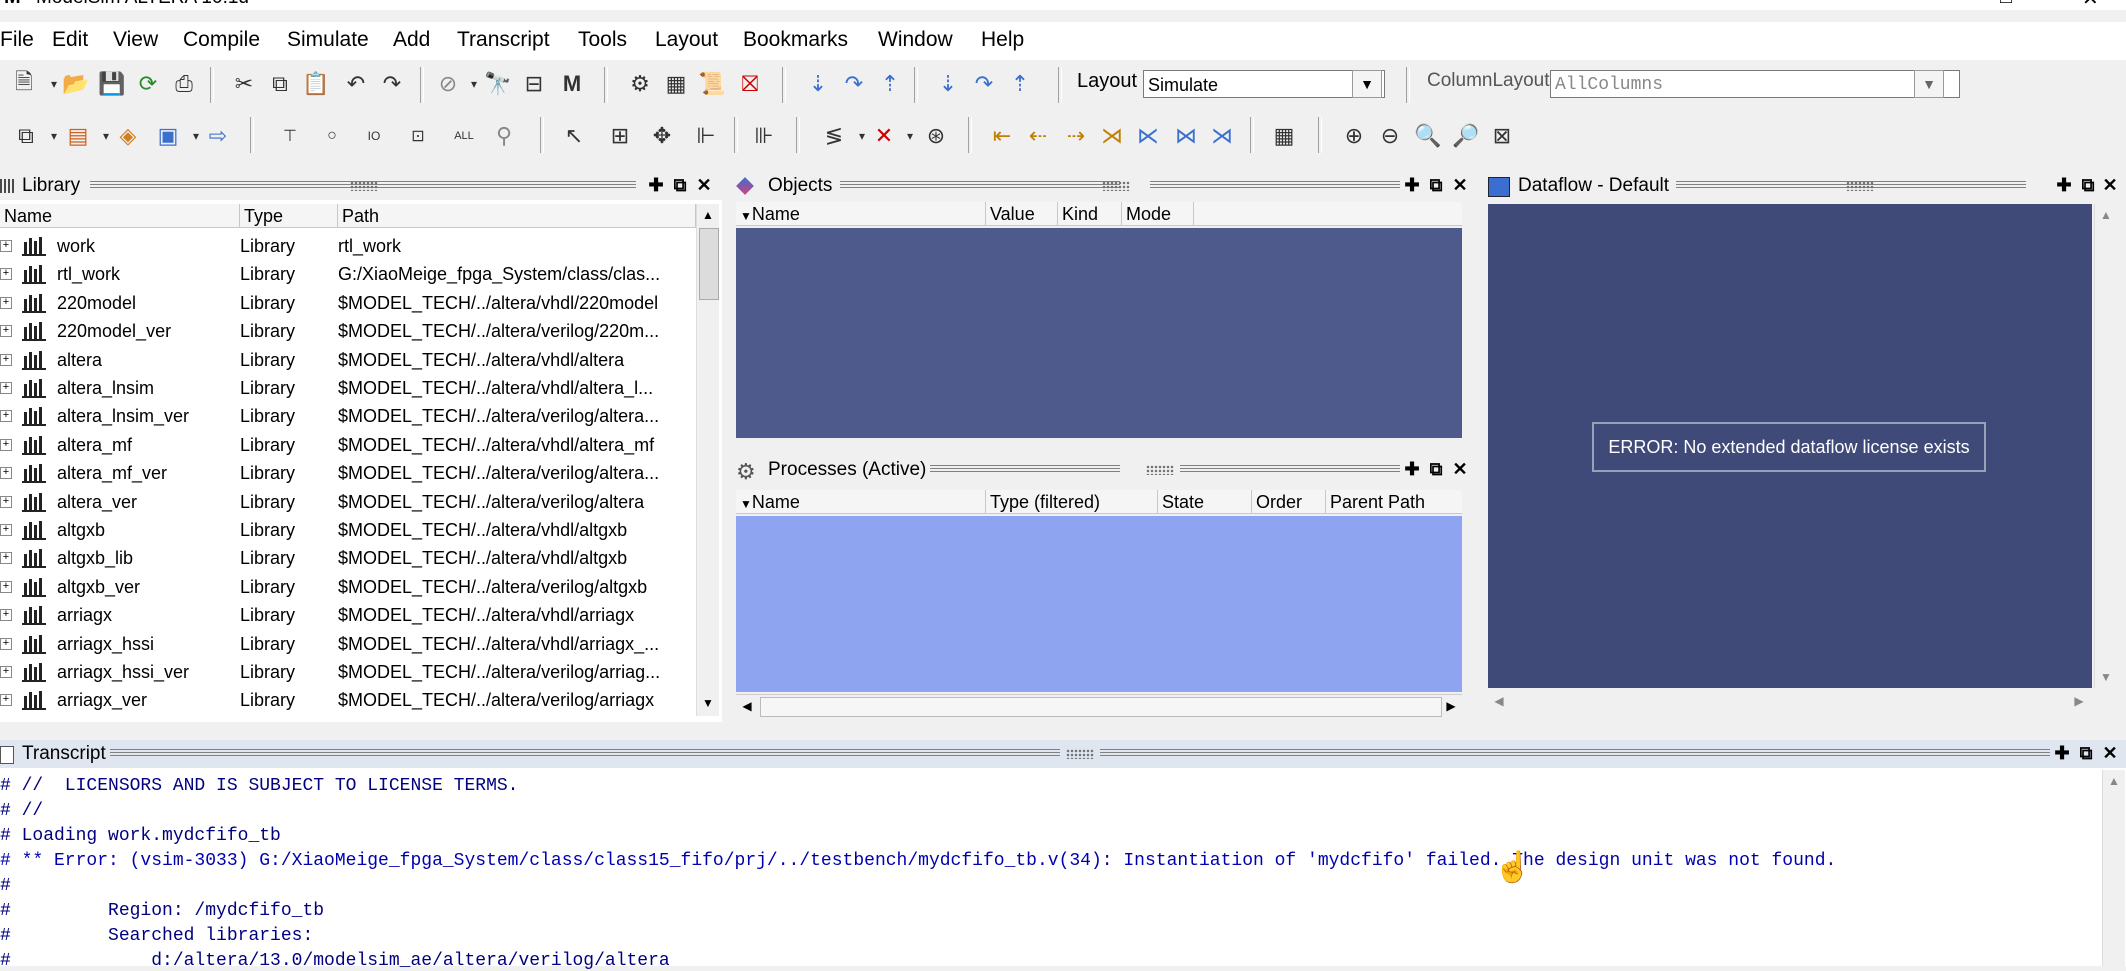  What do you see at coordinates (78, 136) in the screenshot?
I see `add-list-icon: ▤` at bounding box center [78, 136].